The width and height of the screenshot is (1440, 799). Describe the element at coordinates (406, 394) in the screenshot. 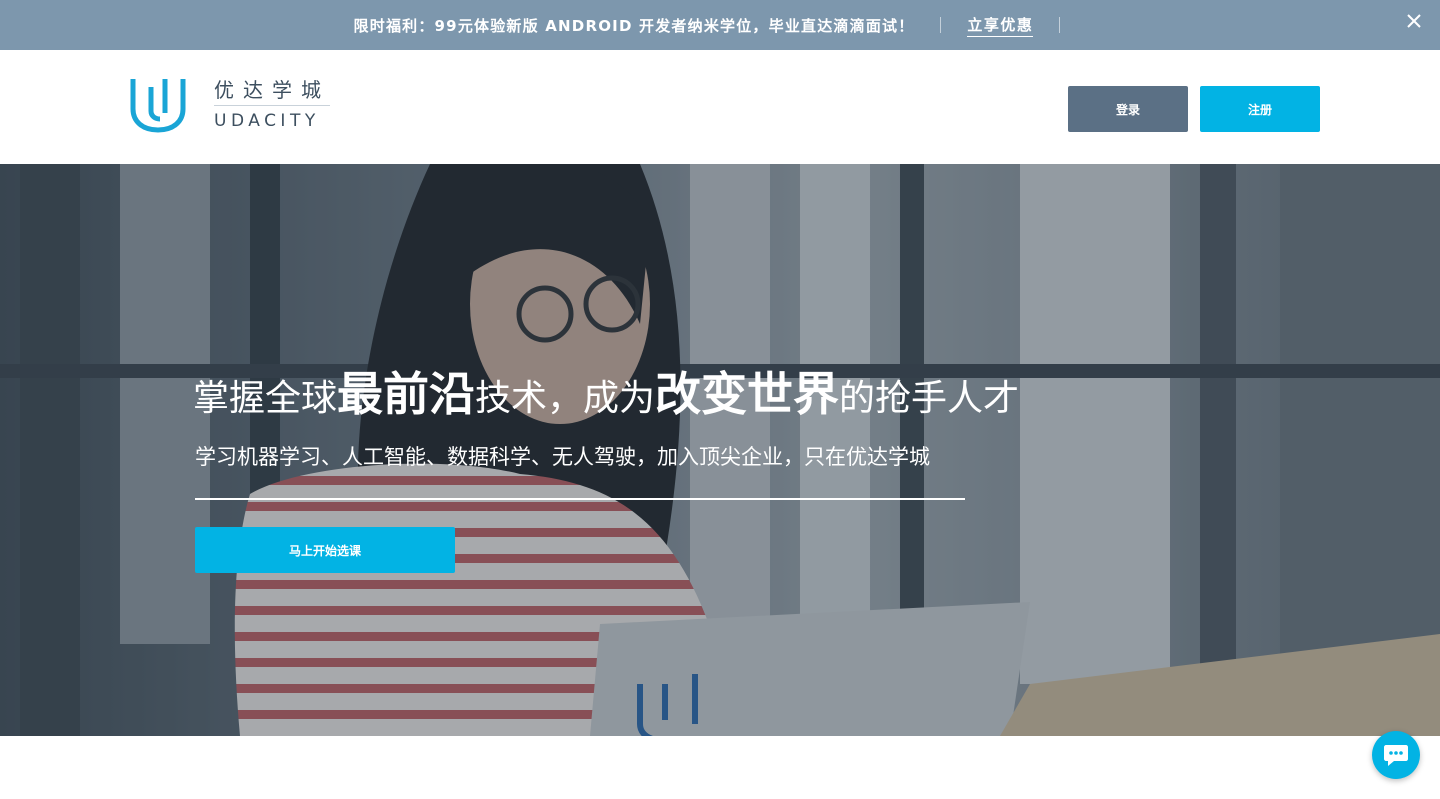

I see `hero-title-bold1: 最前沿` at that location.